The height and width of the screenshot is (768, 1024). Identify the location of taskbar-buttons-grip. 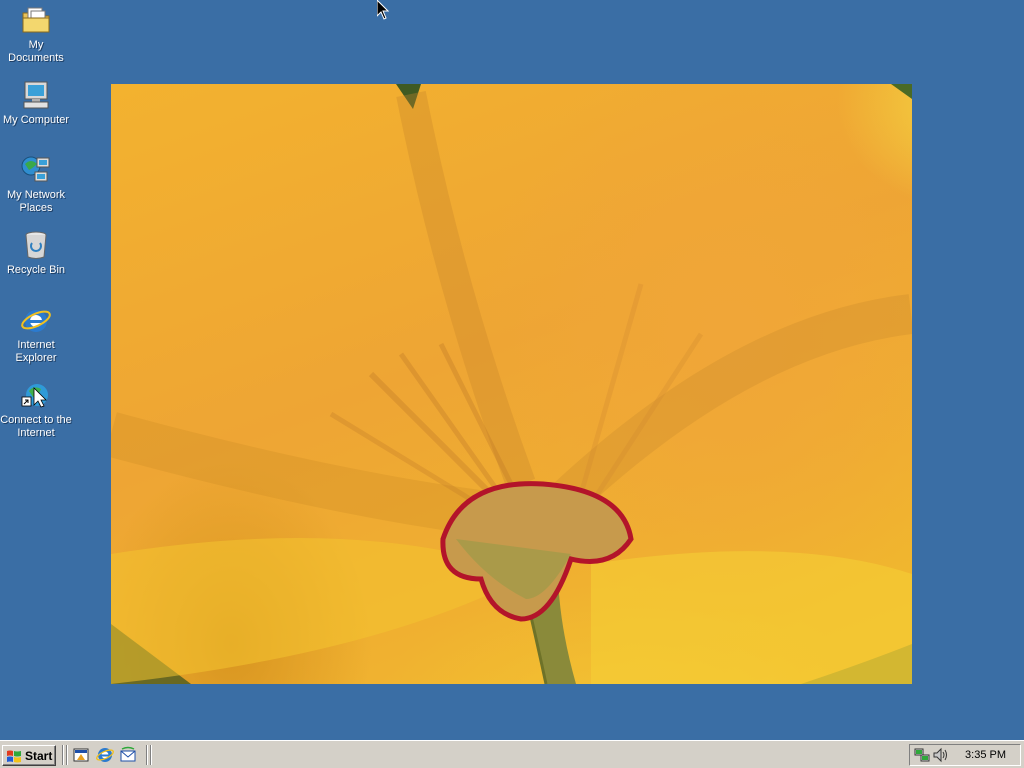
(151, 755).